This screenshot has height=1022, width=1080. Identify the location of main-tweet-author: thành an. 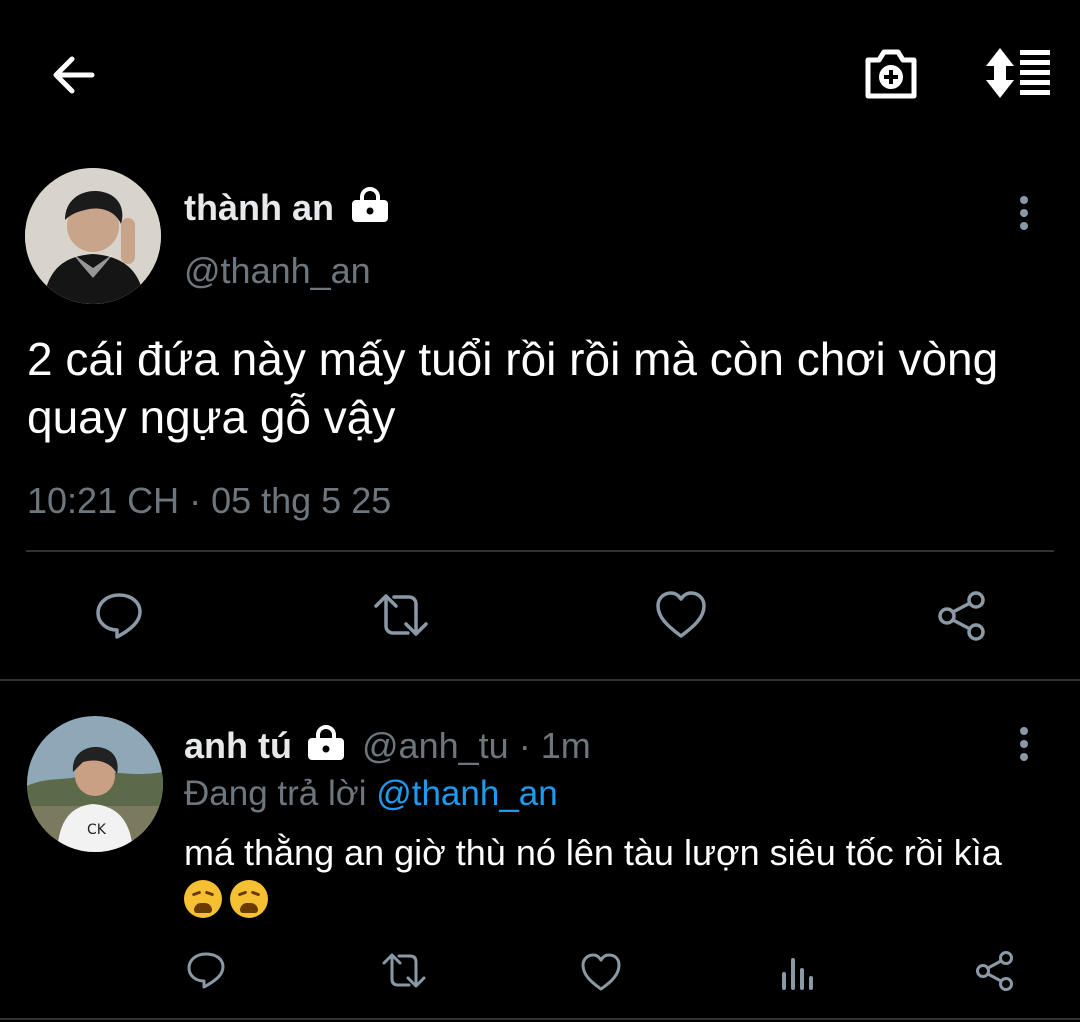
(287, 208).